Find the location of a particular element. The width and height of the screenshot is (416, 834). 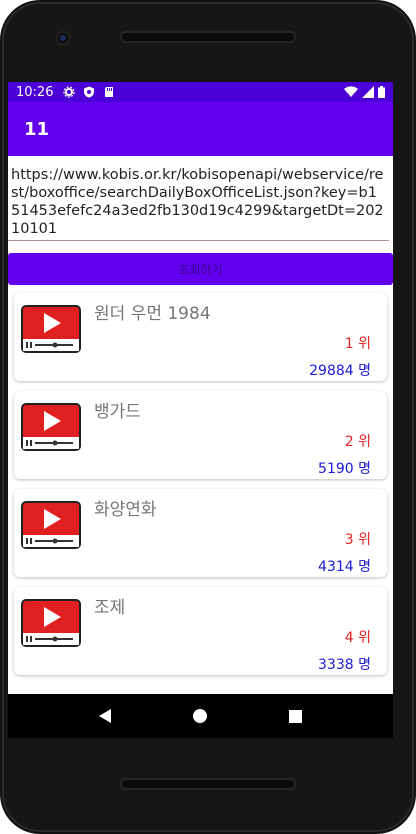

audience-count: 29884 명 is located at coordinates (340, 371).